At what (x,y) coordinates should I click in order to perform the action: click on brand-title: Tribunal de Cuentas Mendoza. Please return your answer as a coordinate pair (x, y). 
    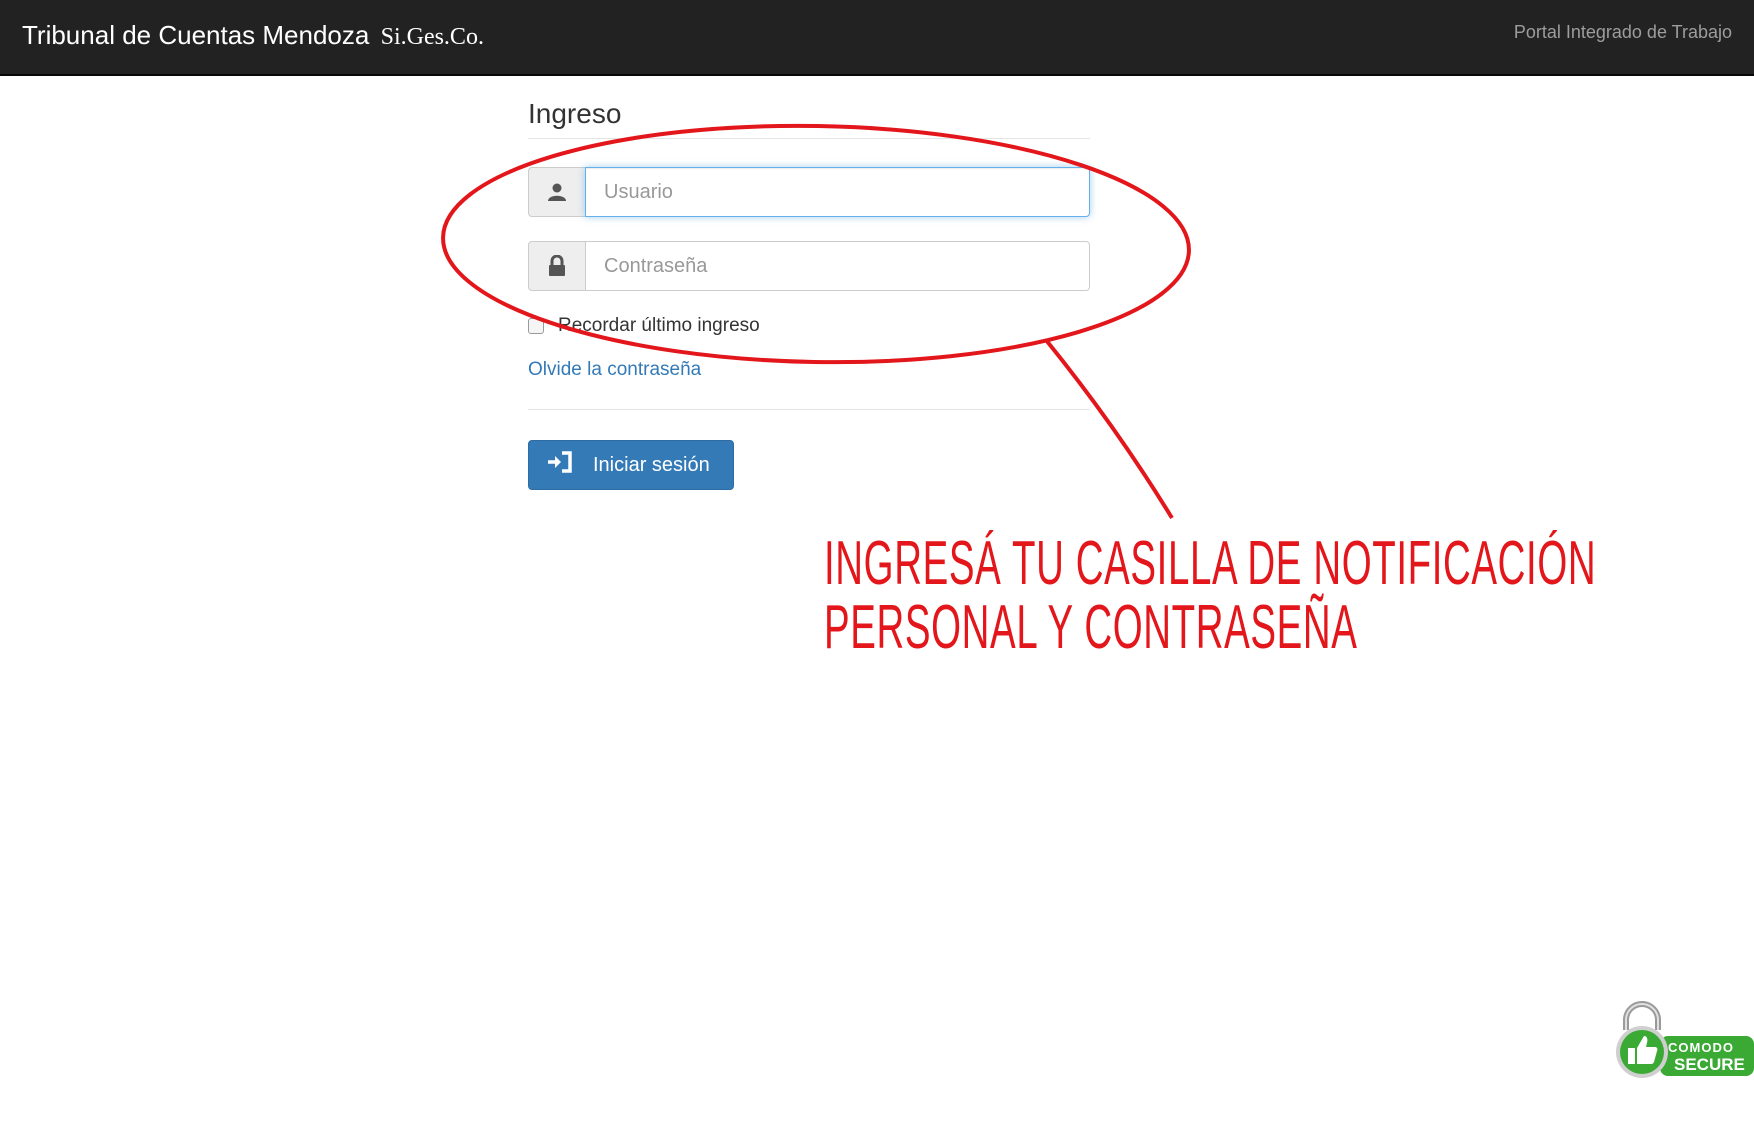
    Looking at the image, I should click on (196, 35).